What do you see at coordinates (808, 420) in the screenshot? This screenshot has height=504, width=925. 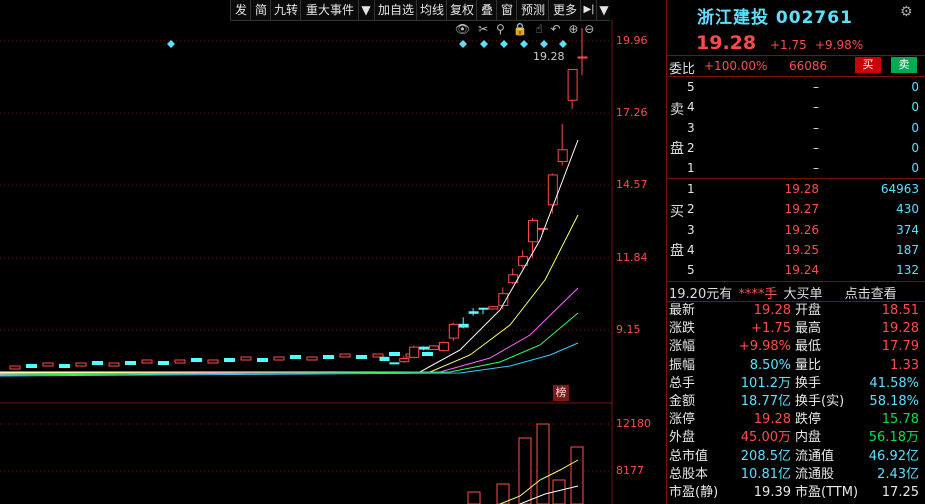 I see `stat-label-2: 跌停` at bounding box center [808, 420].